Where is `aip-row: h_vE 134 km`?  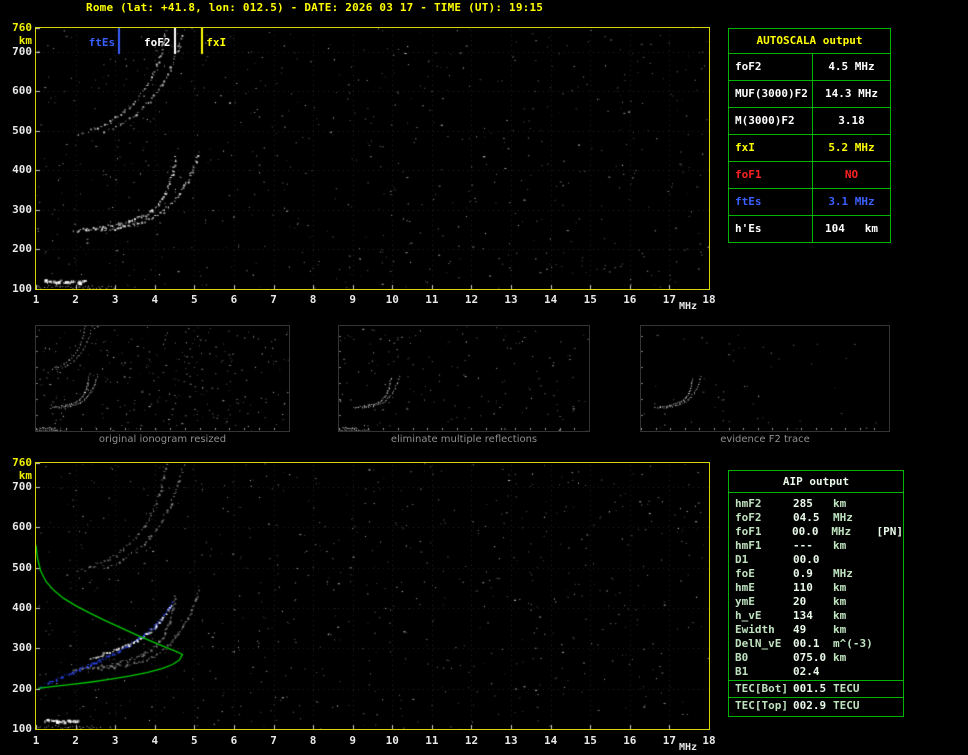
aip-row: h_vE 134 km is located at coordinates (816, 616).